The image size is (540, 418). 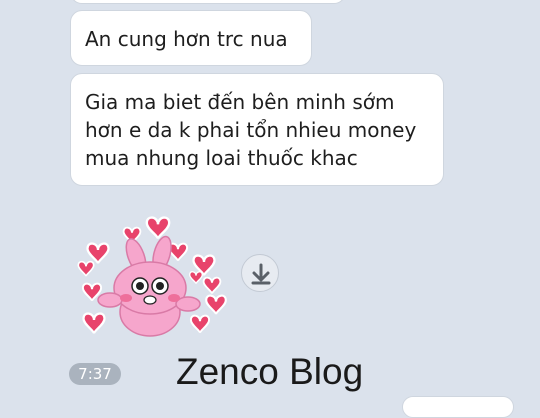 I want to click on download-arrow-icon, so click(x=261, y=274).